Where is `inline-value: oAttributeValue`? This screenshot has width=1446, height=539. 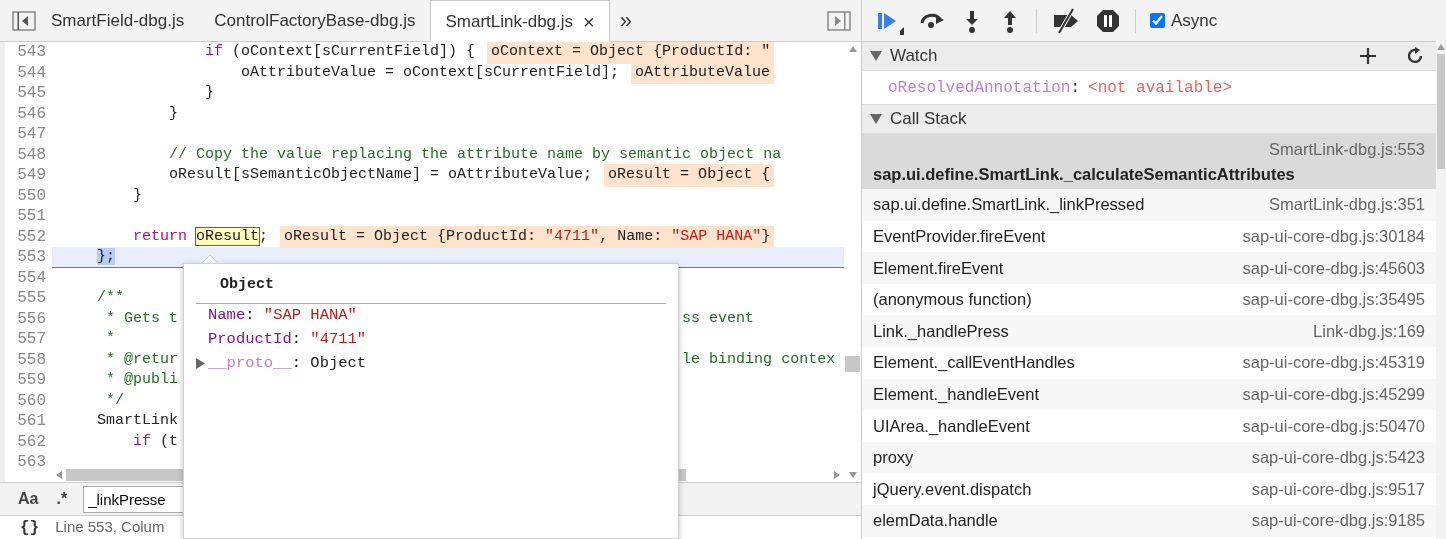
inline-value: oAttributeValue is located at coordinates (703, 72).